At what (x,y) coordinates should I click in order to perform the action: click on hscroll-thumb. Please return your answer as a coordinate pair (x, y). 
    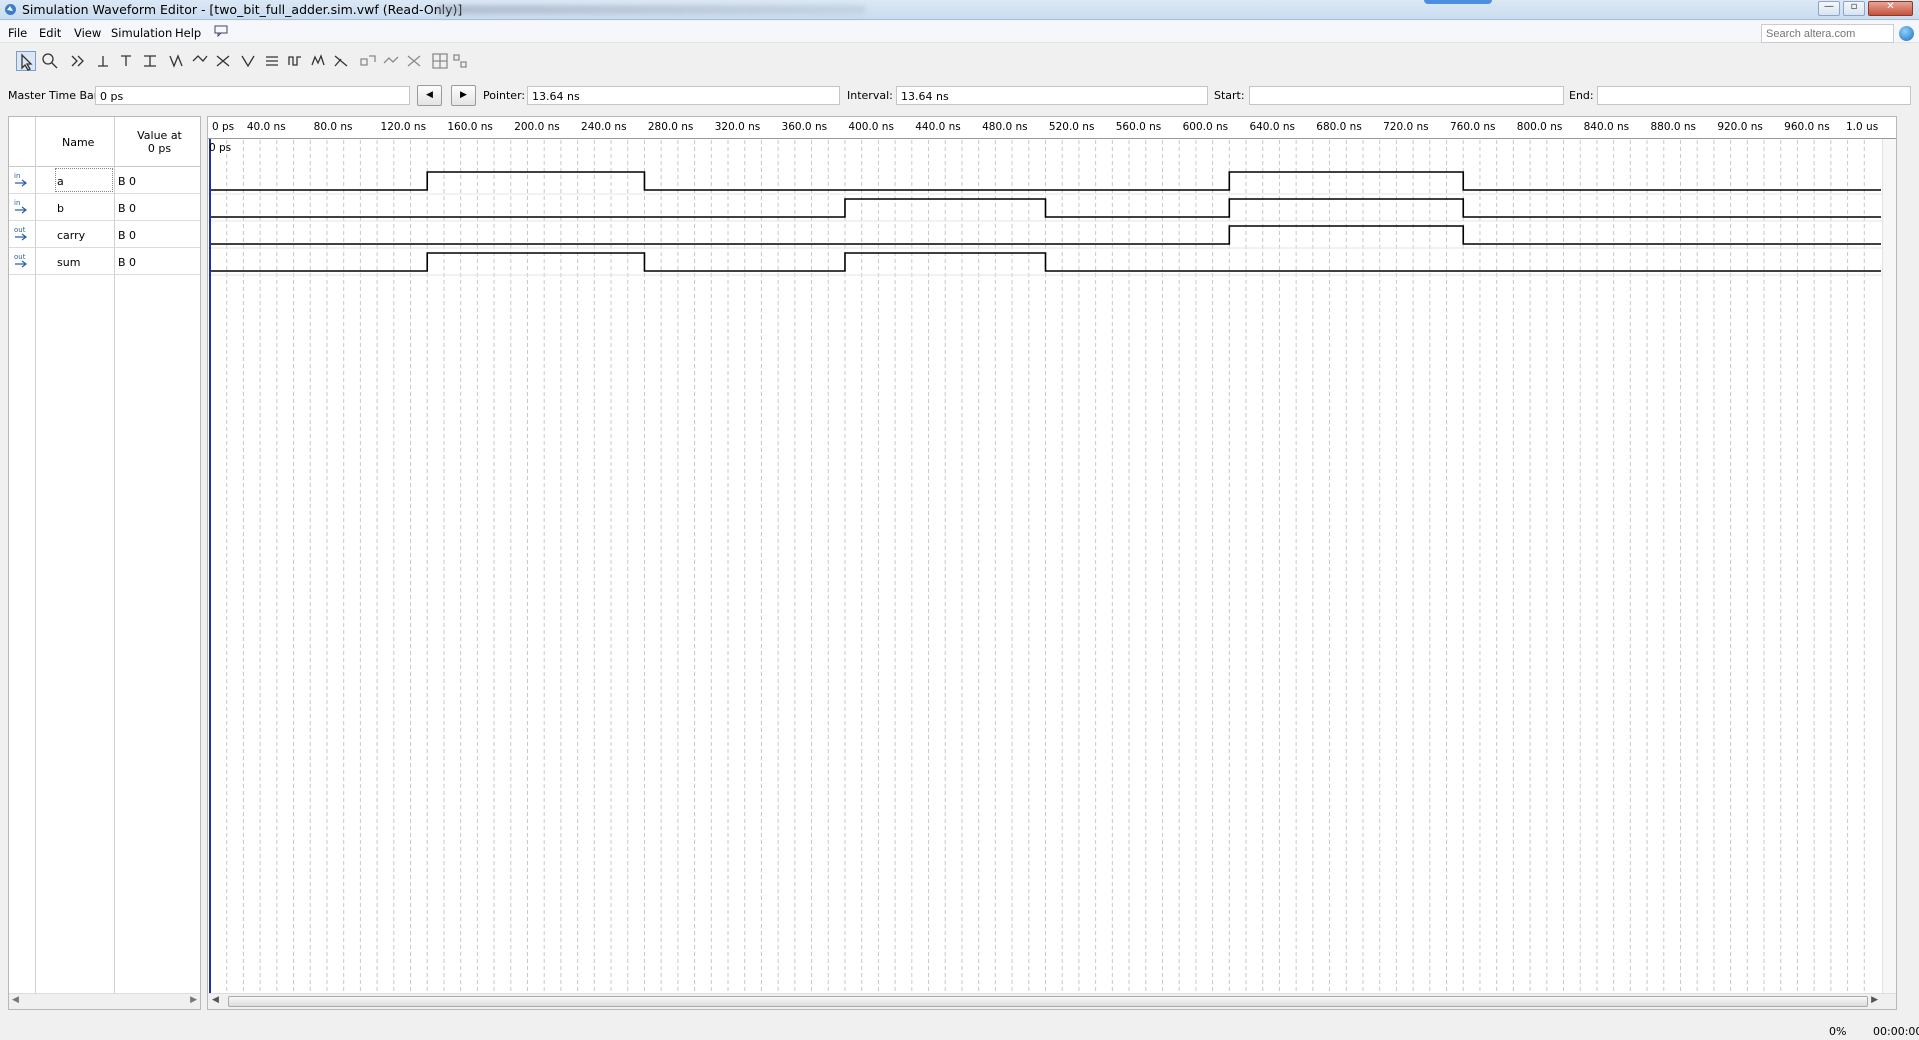
    Looking at the image, I should click on (1048, 1001).